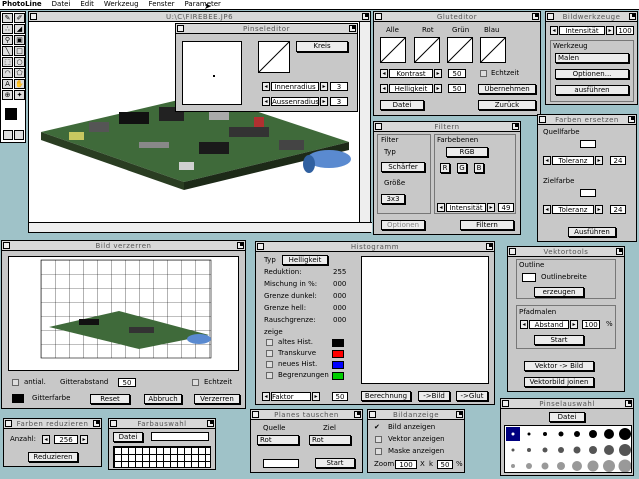 Image resolution: width=639 pixels, height=479 pixels. Describe the element at coordinates (127, 382) in the screenshot. I see `gitterabstand-value: 50` at that location.